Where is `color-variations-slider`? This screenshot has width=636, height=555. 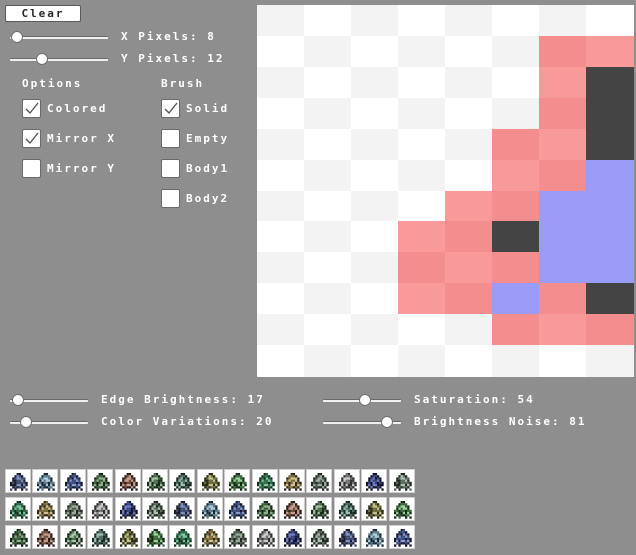 color-variations-slider is located at coordinates (49, 422).